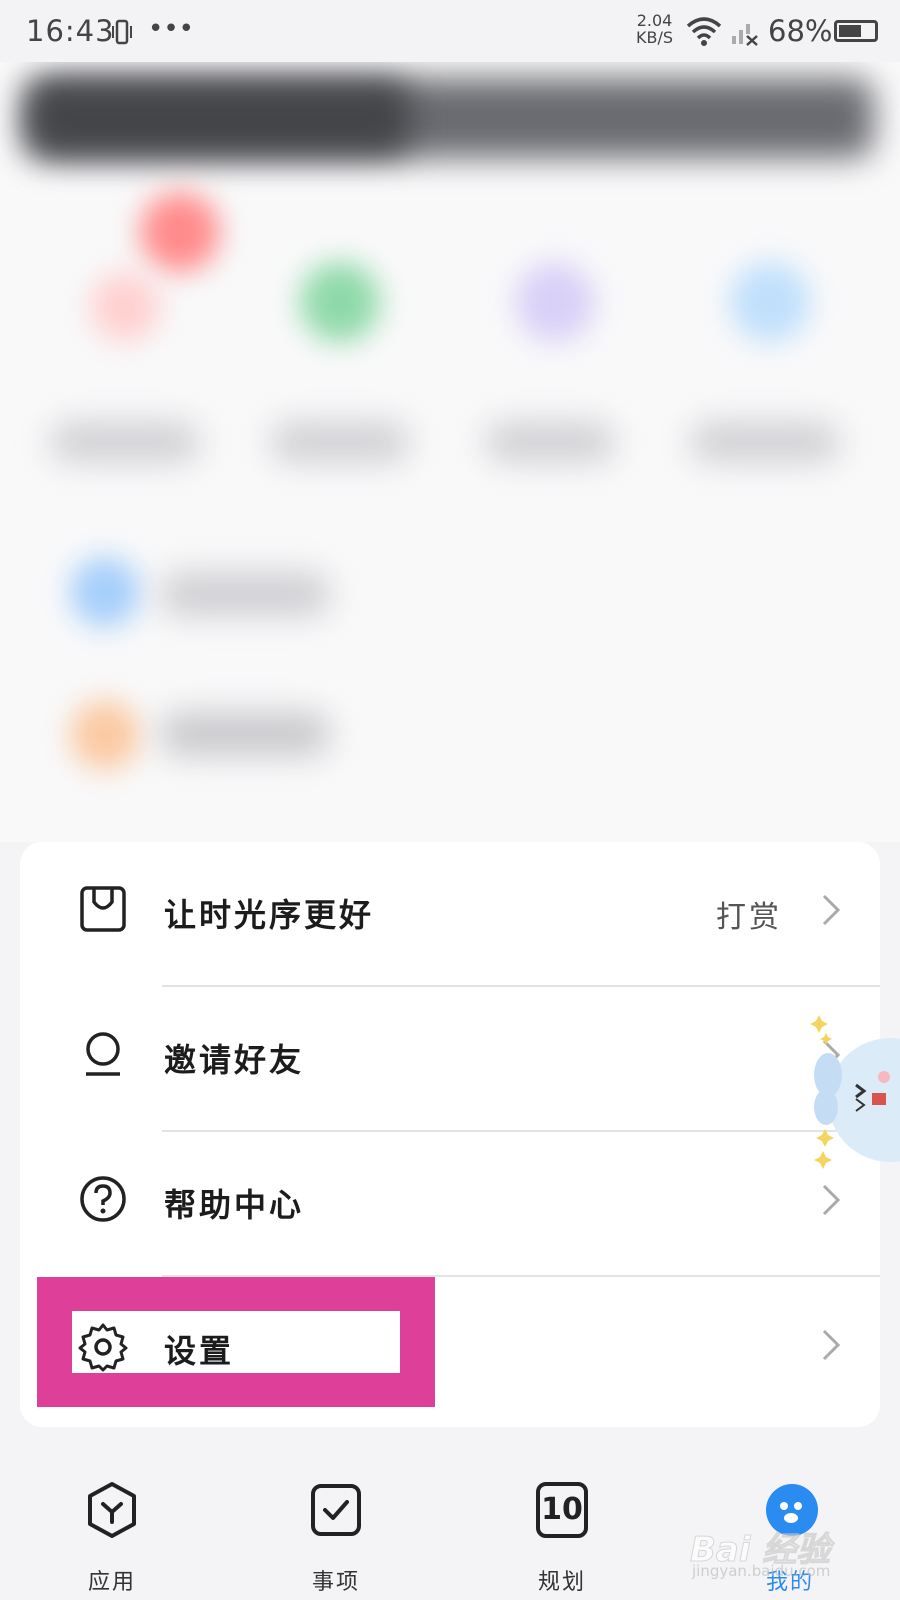 The width and height of the screenshot is (900, 1600). What do you see at coordinates (335, 1582) in the screenshot?
I see `tab-label: 事项` at bounding box center [335, 1582].